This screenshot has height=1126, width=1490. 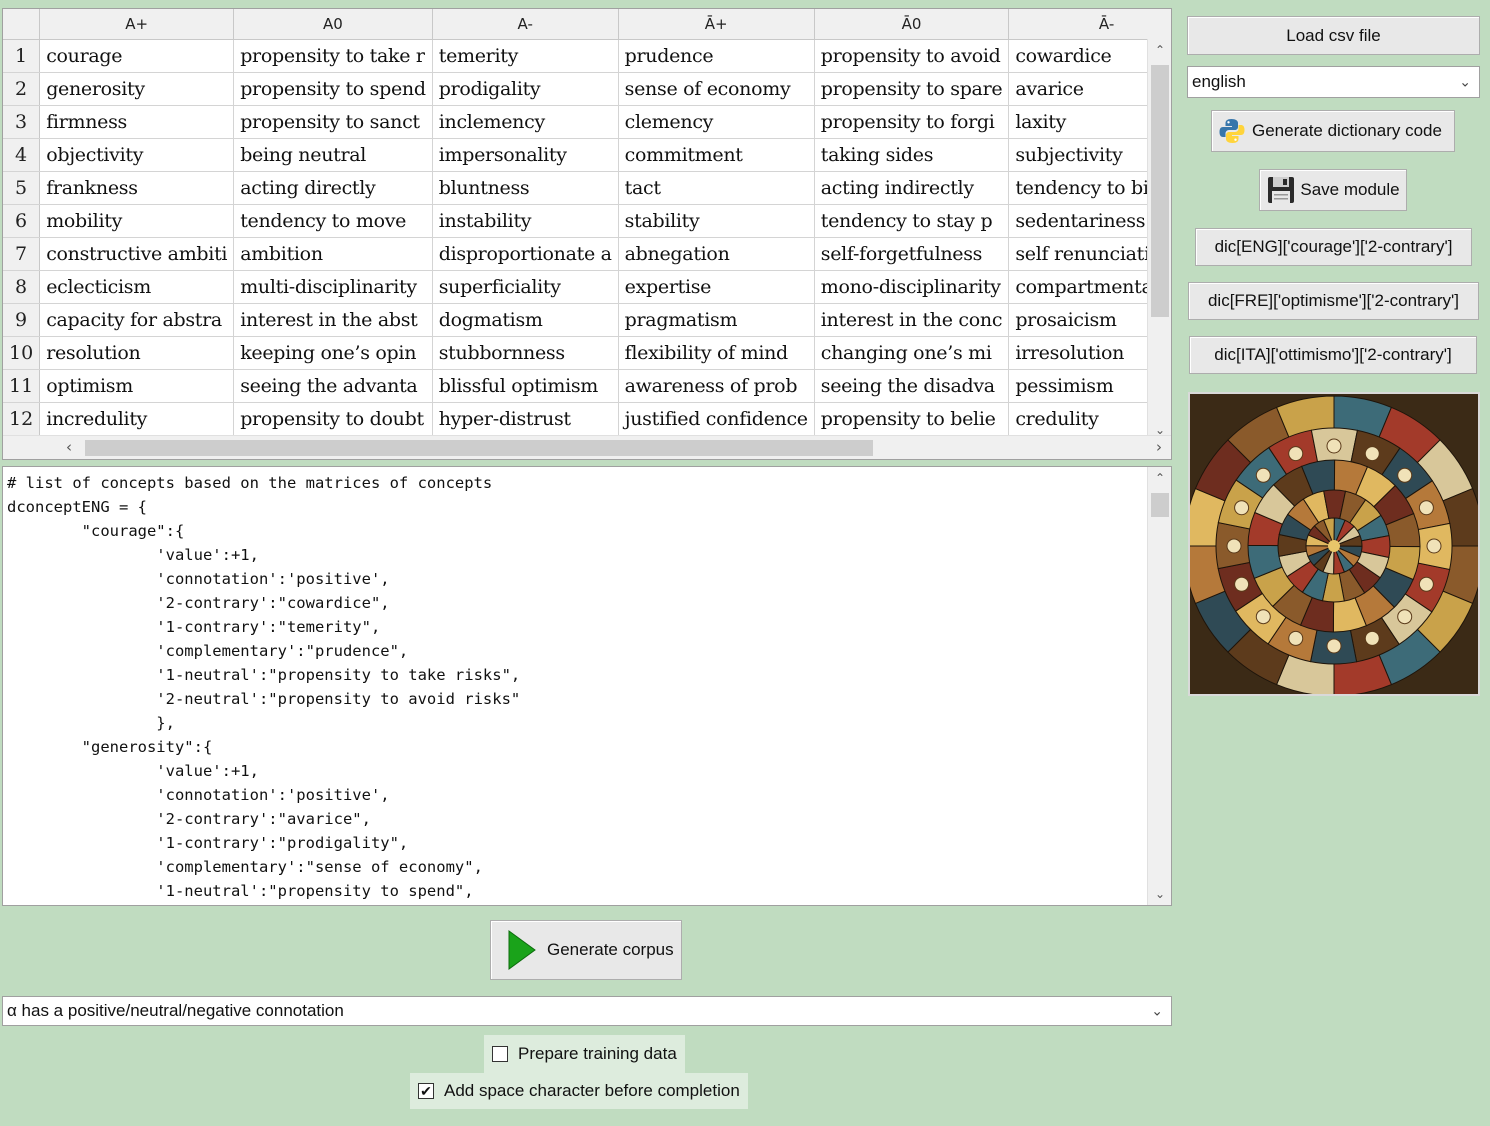 What do you see at coordinates (716, 320) in the screenshot?
I see `table-cell: pragmatism` at bounding box center [716, 320].